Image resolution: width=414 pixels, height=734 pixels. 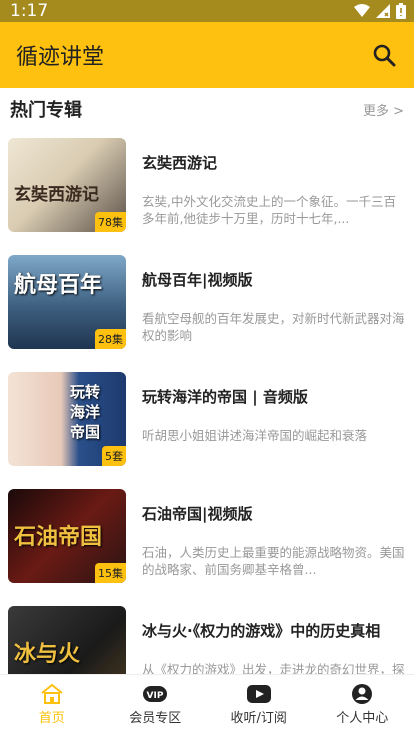 I want to click on vip-icon: VIP, so click(x=155, y=694).